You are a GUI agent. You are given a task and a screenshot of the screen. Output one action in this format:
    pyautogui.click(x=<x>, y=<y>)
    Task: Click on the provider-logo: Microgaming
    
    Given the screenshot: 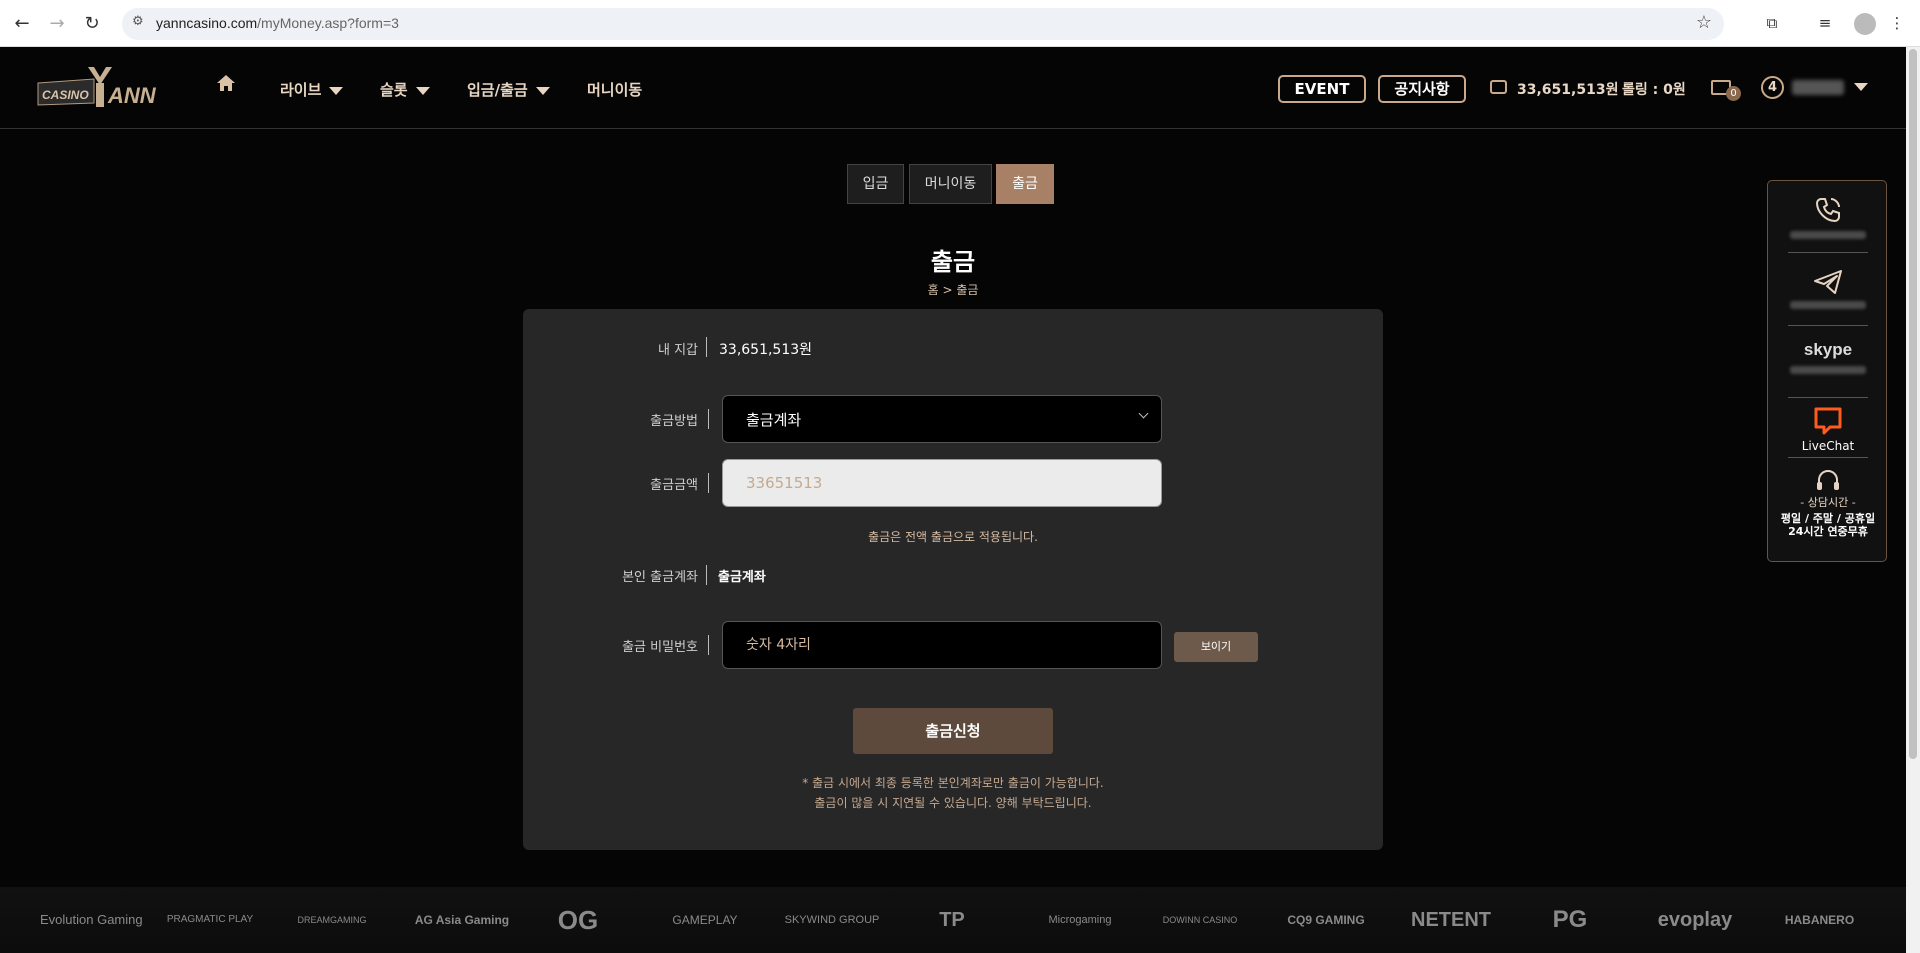 What is the action you would take?
    pyautogui.click(x=1080, y=920)
    